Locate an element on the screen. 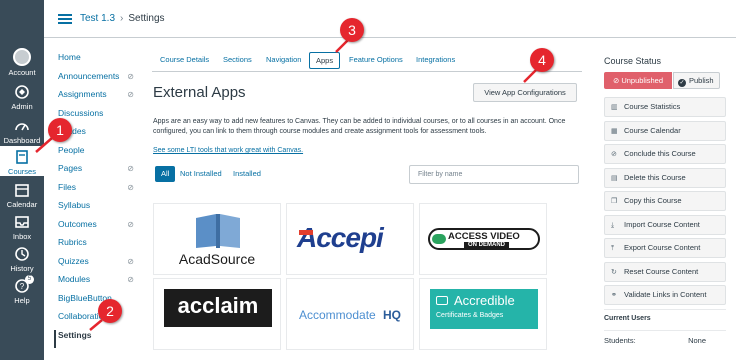 The image size is (736, 360). callout-2: 2 is located at coordinates (110, 311).